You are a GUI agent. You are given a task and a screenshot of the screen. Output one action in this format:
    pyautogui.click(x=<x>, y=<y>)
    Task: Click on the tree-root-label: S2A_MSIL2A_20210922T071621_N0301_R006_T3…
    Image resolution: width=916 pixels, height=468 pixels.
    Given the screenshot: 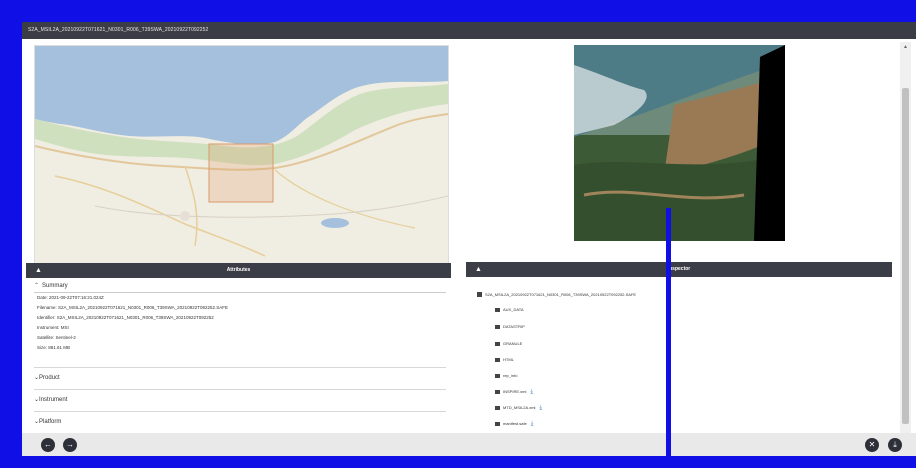 What is the action you would take?
    pyautogui.click(x=561, y=294)
    